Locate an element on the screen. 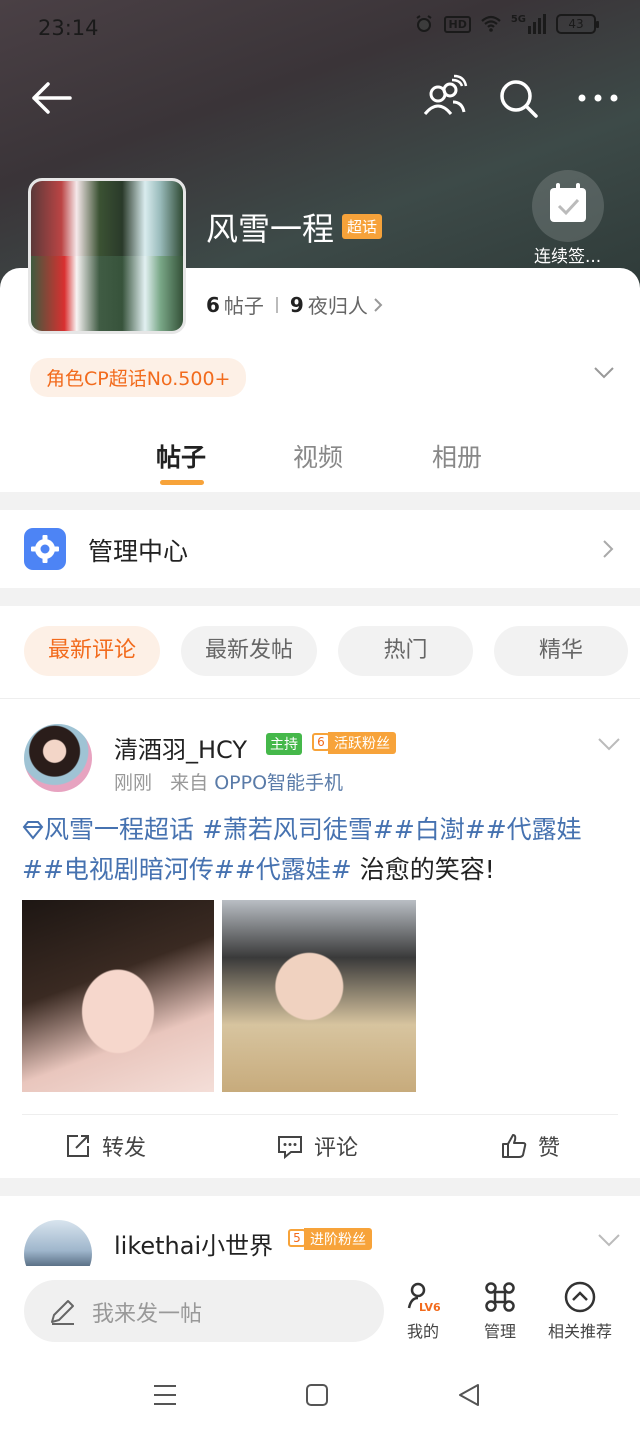 The image size is (640, 1433). like-button: 赞 is located at coordinates (530, 1146).